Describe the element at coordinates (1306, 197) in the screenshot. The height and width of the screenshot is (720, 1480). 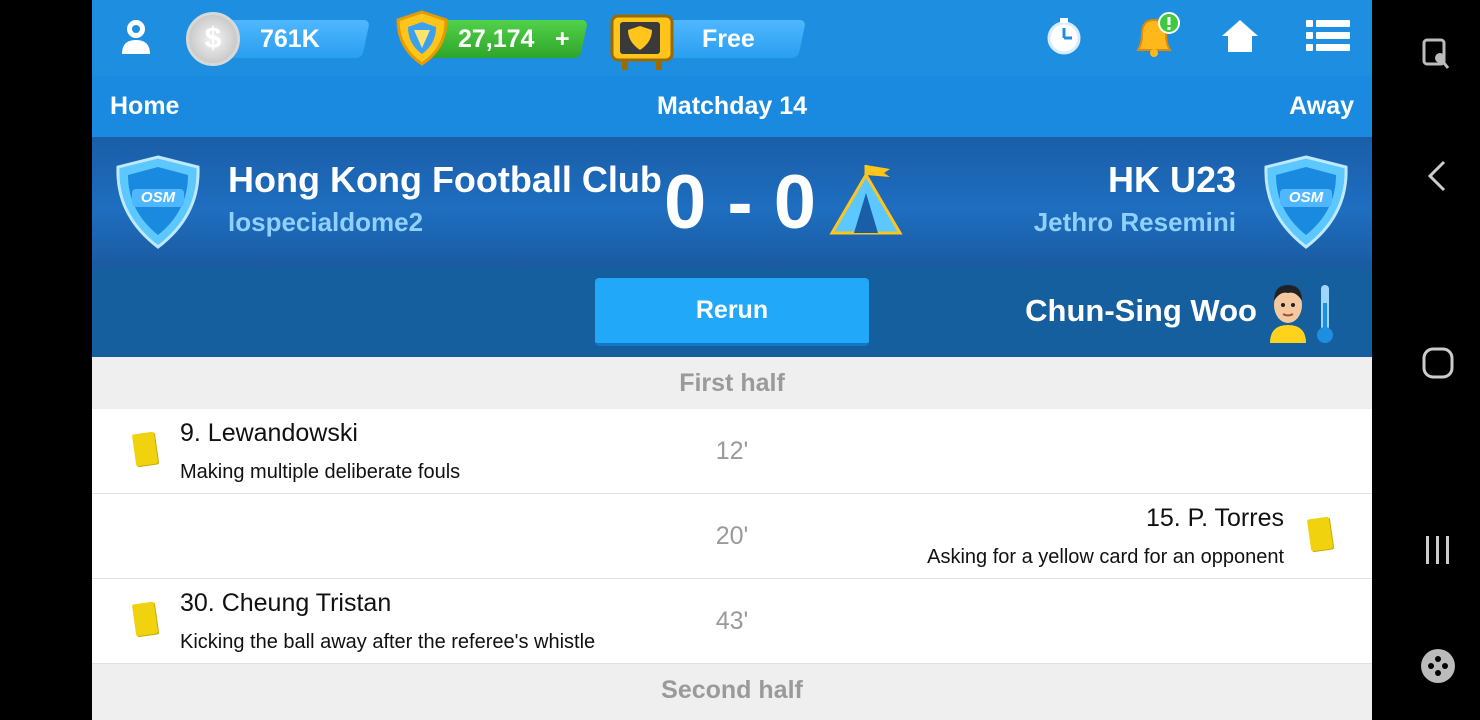
I see `away-crest-text: OSM` at that location.